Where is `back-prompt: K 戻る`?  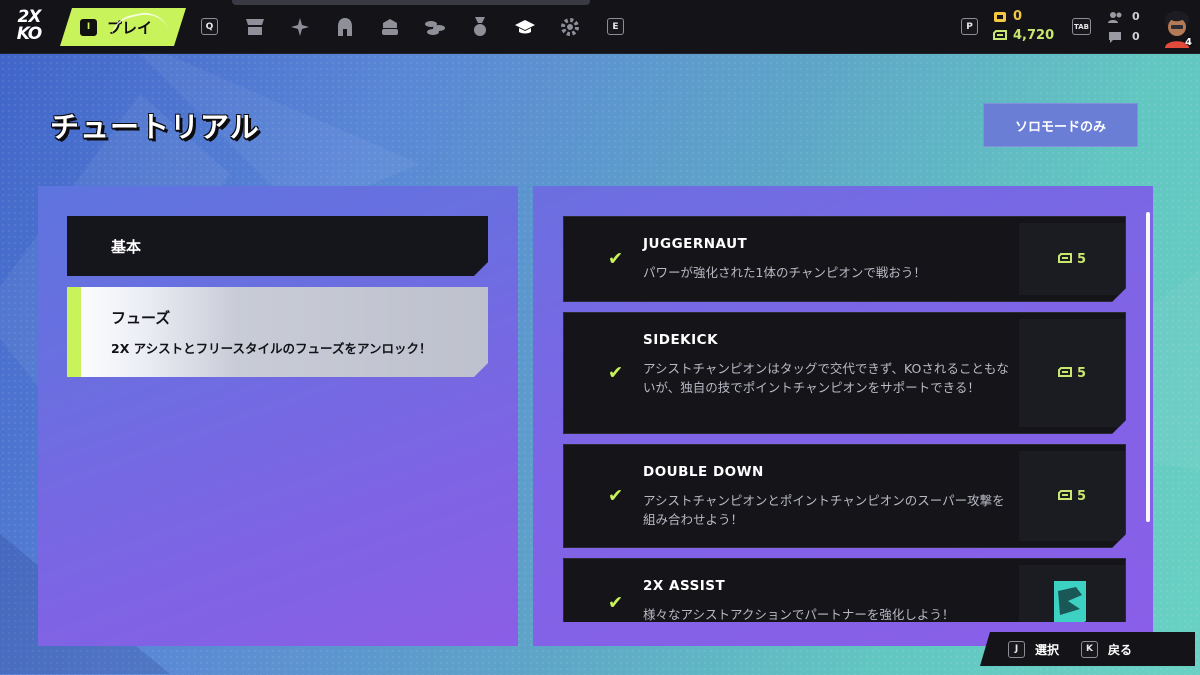 back-prompt: K 戻る is located at coordinates (1107, 649).